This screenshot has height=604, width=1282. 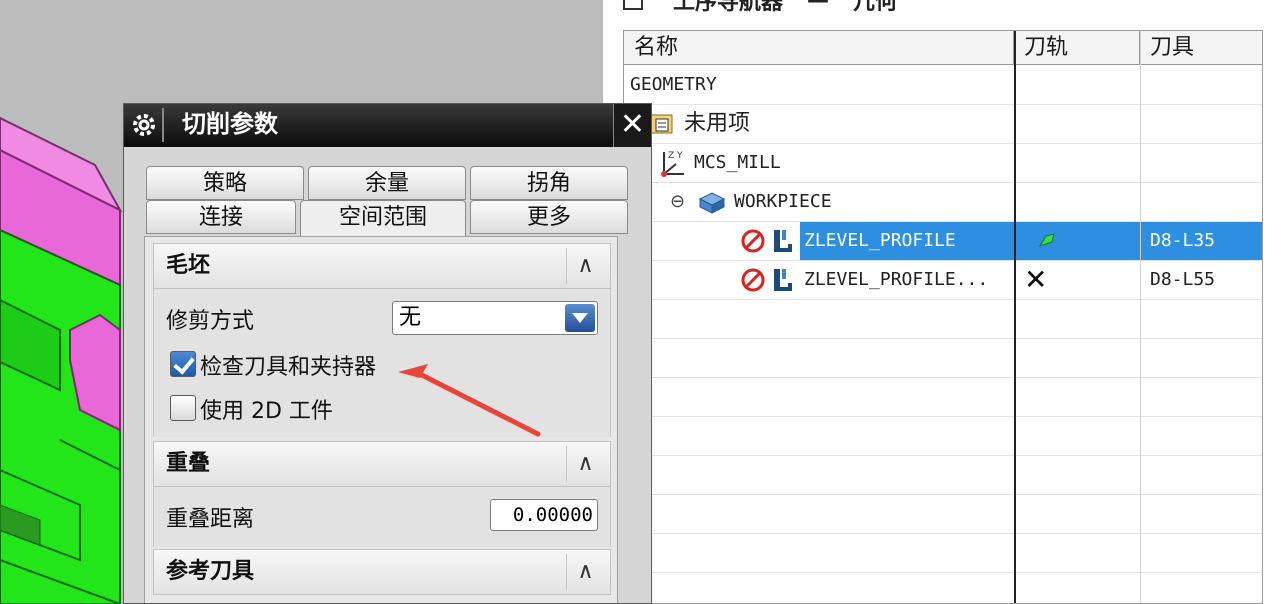 I want to click on workpiece-icon, so click(x=713, y=202).